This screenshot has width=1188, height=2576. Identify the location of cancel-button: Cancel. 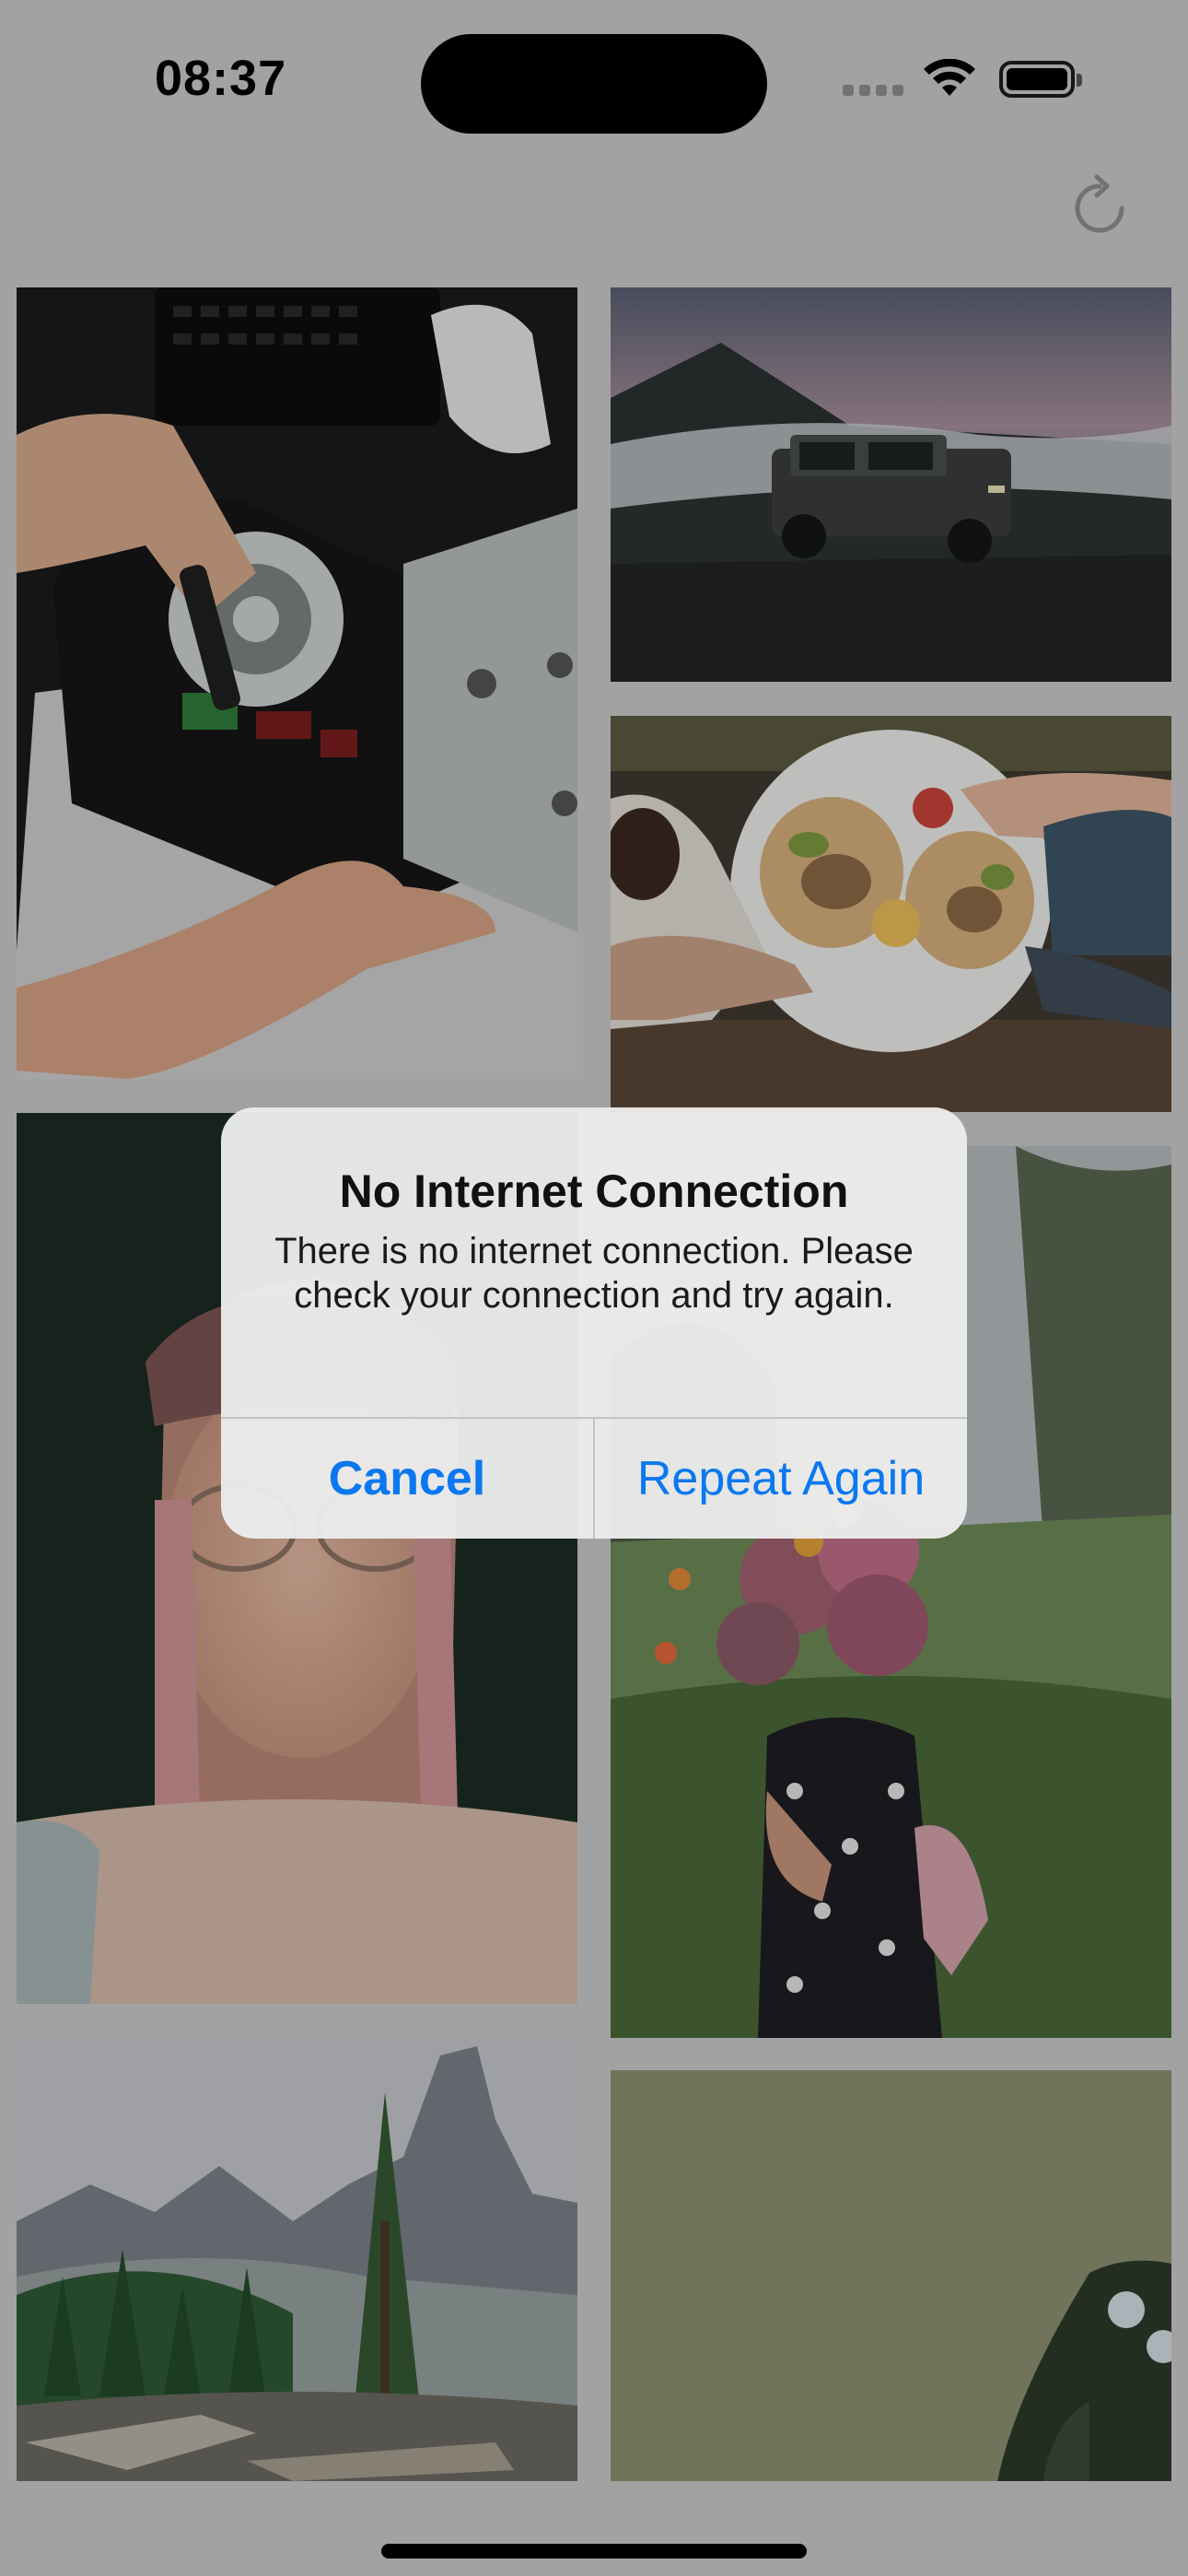
(407, 1479).